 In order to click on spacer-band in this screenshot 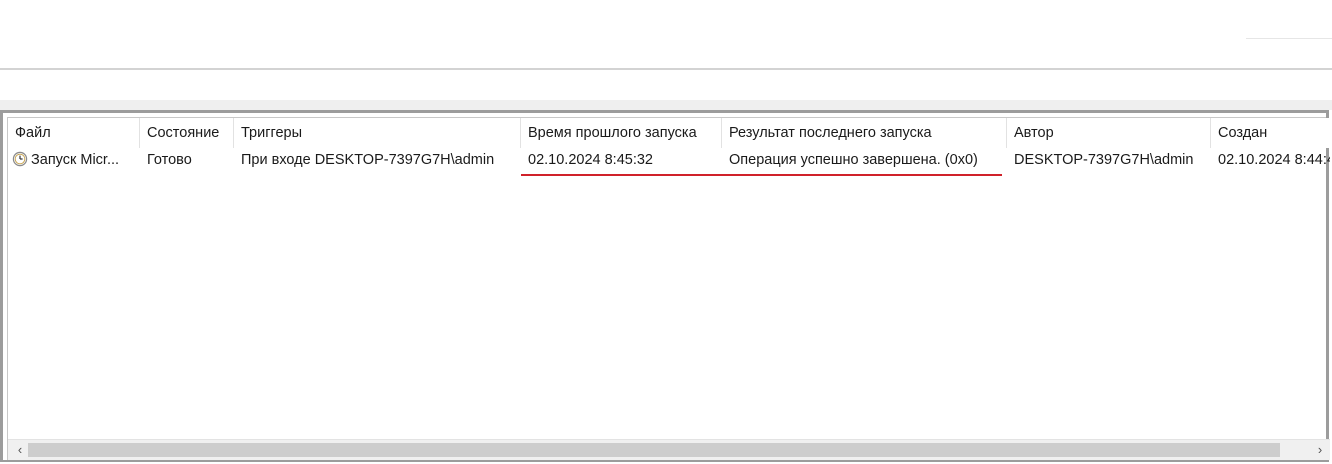, I will do `click(666, 85)`.